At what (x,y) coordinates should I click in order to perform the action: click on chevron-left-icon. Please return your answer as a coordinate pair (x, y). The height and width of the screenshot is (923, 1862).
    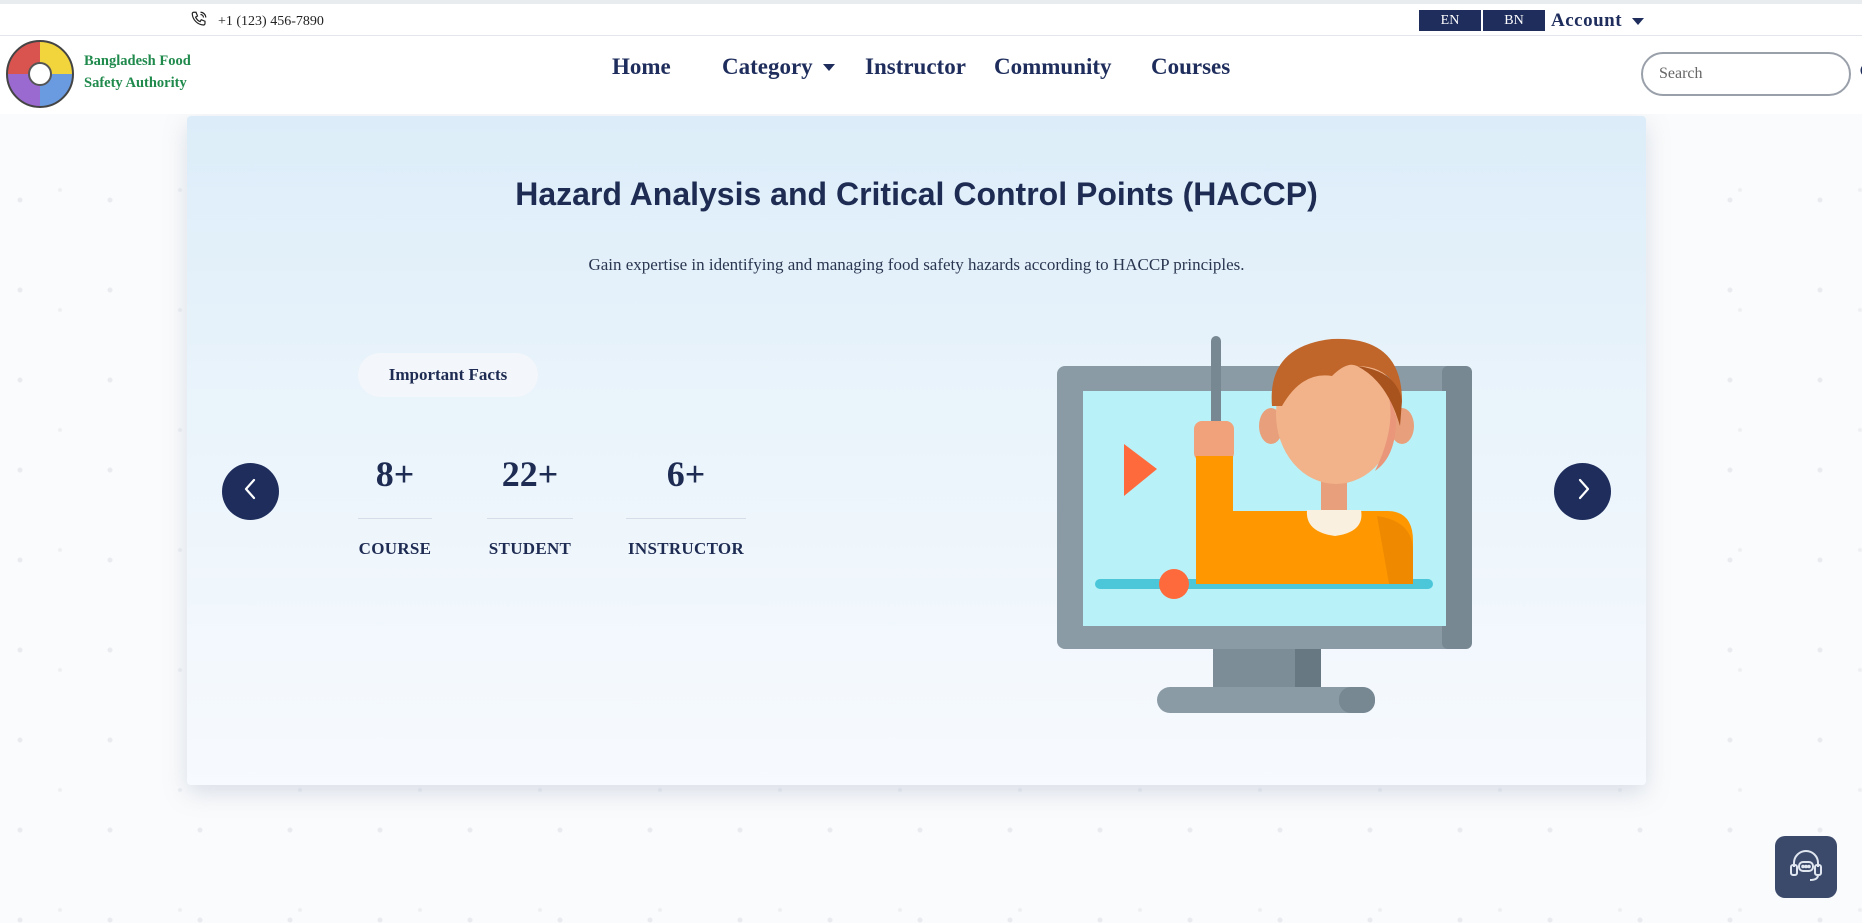
    Looking at the image, I should click on (251, 491).